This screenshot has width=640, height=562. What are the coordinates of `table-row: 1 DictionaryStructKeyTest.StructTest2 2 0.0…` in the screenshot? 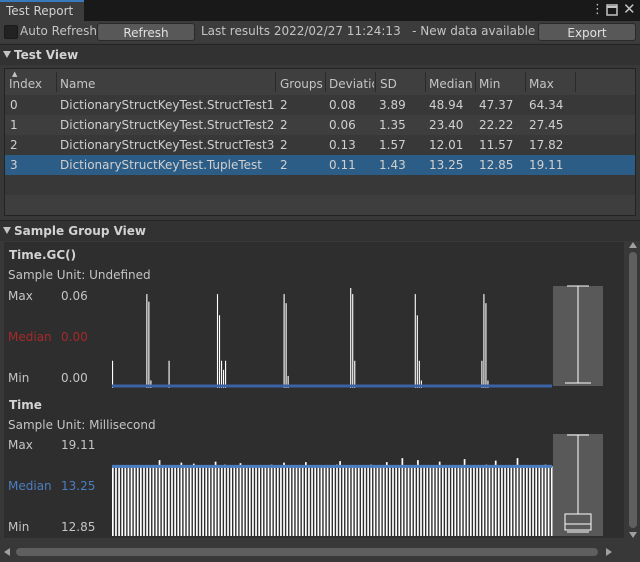 It's located at (320, 125).